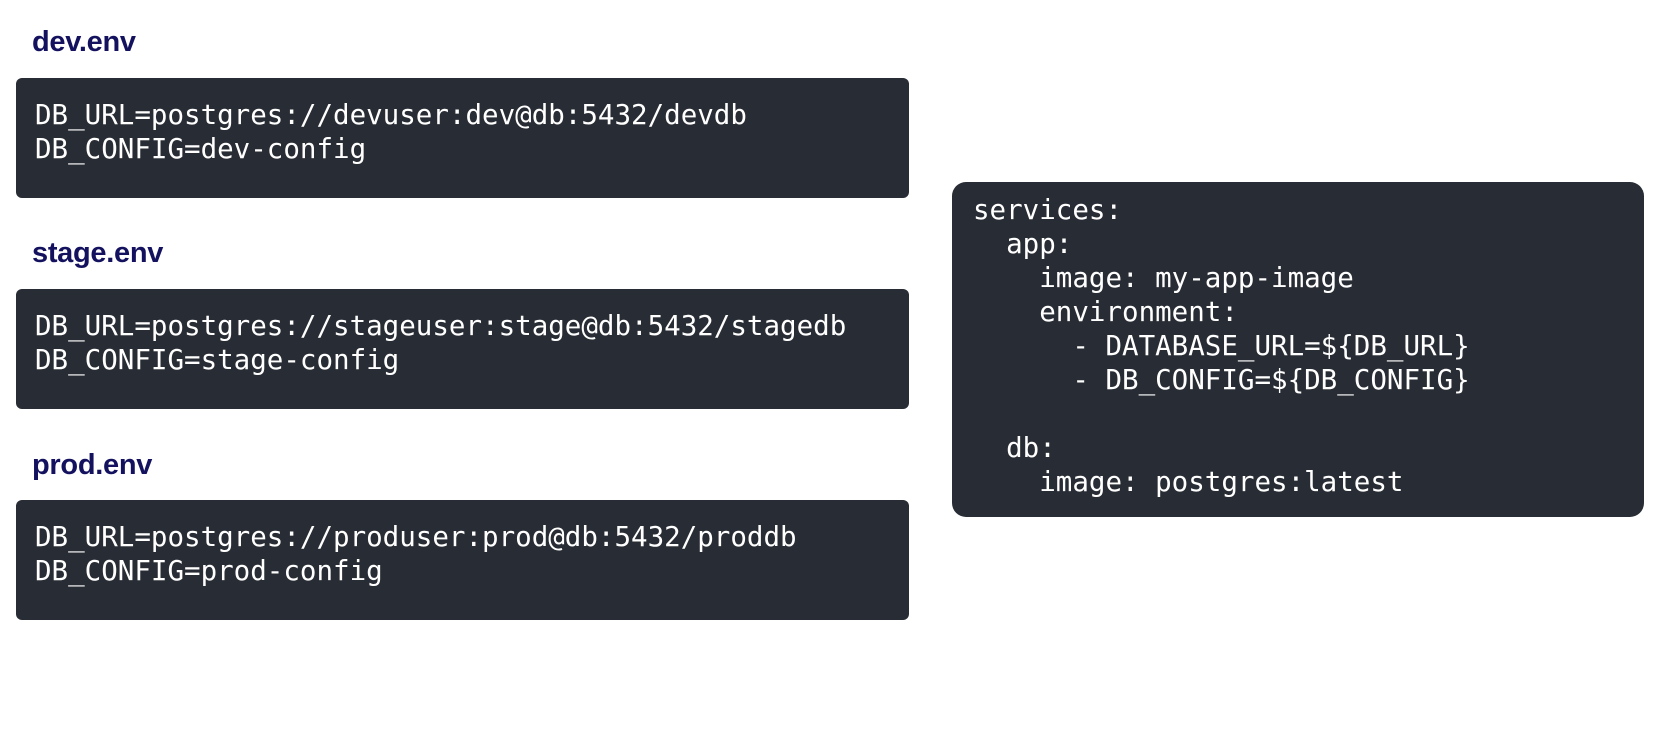  I want to click on code-line: db:, so click(1014, 448).